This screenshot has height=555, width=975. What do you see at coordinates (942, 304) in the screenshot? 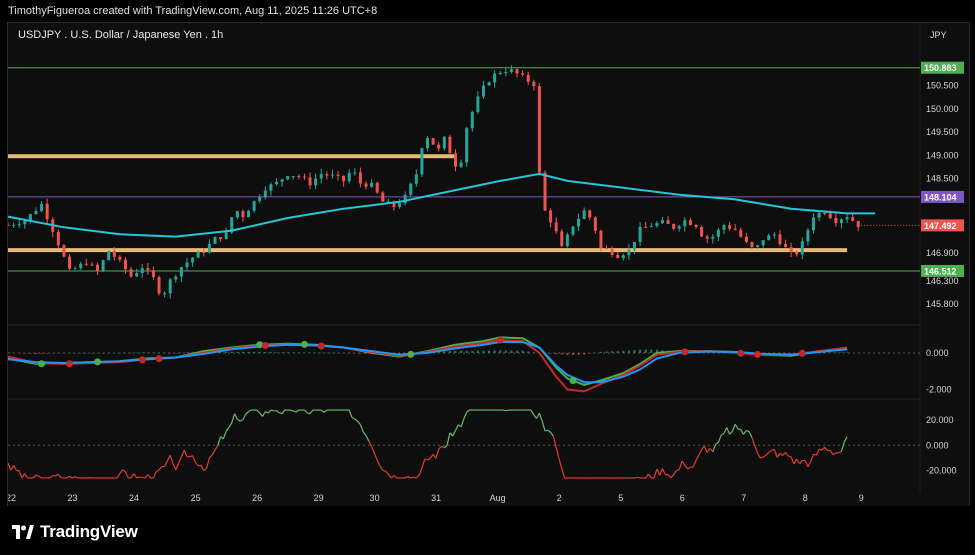
I see `price-tick-label: 145.800` at bounding box center [942, 304].